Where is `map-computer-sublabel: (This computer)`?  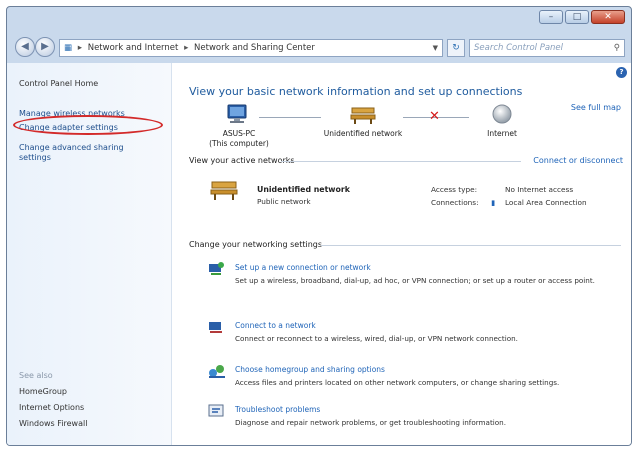 map-computer-sublabel: (This computer) is located at coordinates (239, 143).